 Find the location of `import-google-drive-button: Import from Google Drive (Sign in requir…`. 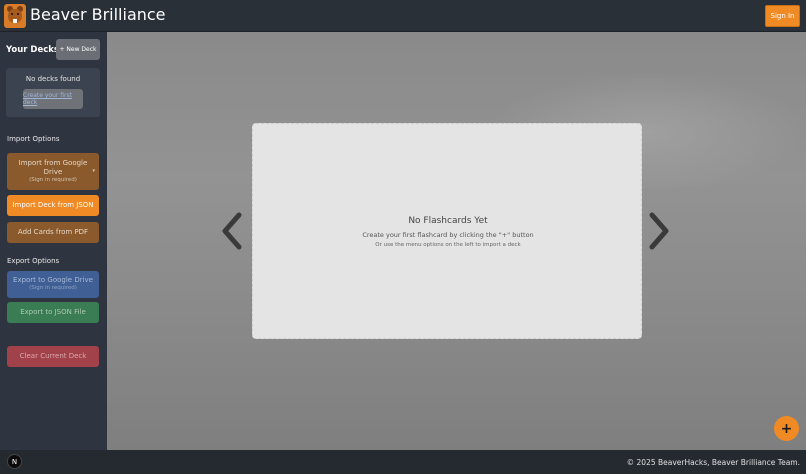

import-google-drive-button: Import from Google Drive (Sign in requir… is located at coordinates (53, 171).